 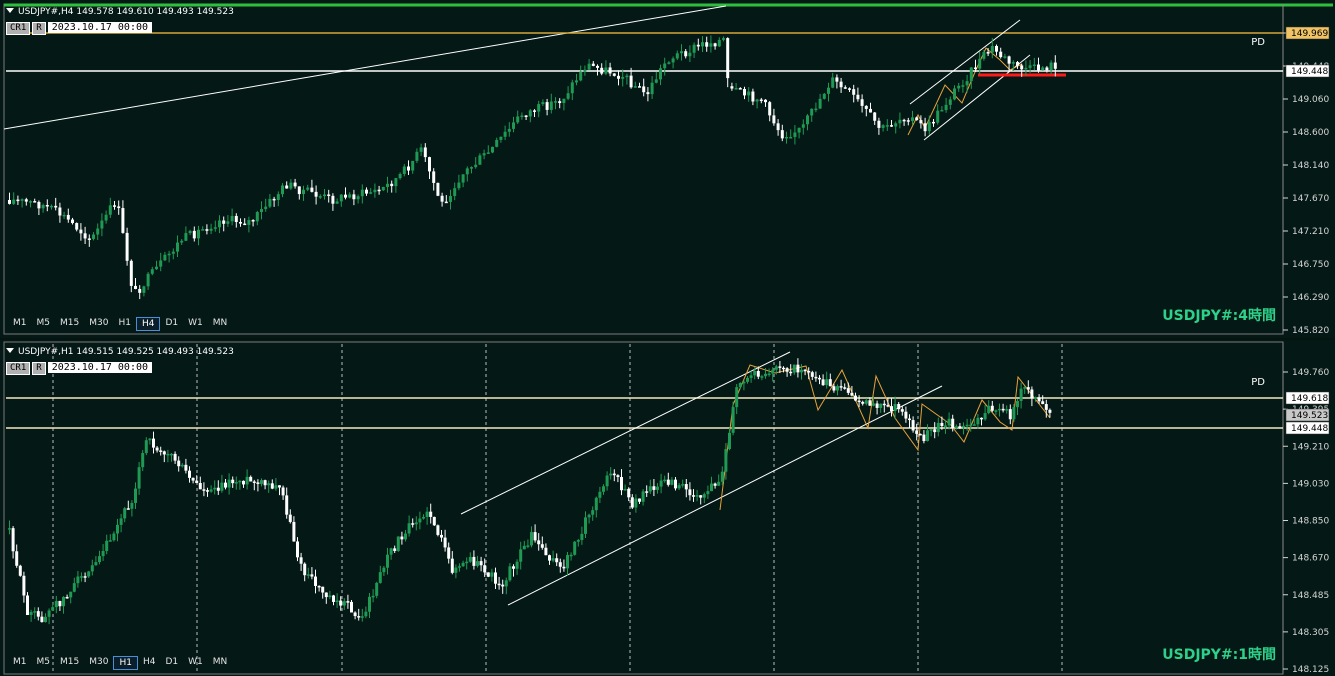 I want to click on symbol-timeframe-label: USDJPY#:4時間, so click(x=1219, y=316).